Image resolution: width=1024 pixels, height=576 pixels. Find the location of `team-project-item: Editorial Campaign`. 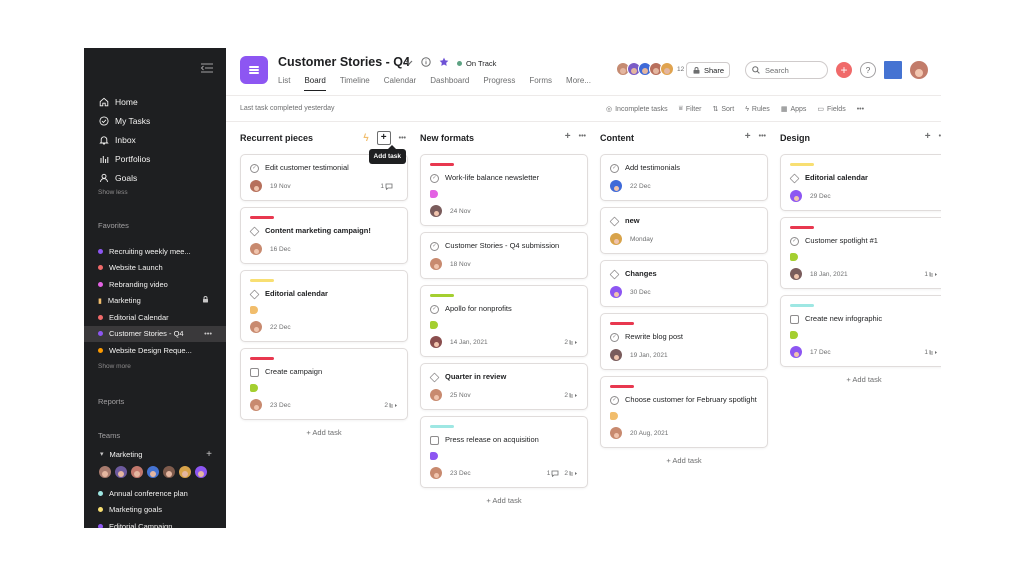

team-project-item: Editorial Campaign is located at coordinates (155, 523).